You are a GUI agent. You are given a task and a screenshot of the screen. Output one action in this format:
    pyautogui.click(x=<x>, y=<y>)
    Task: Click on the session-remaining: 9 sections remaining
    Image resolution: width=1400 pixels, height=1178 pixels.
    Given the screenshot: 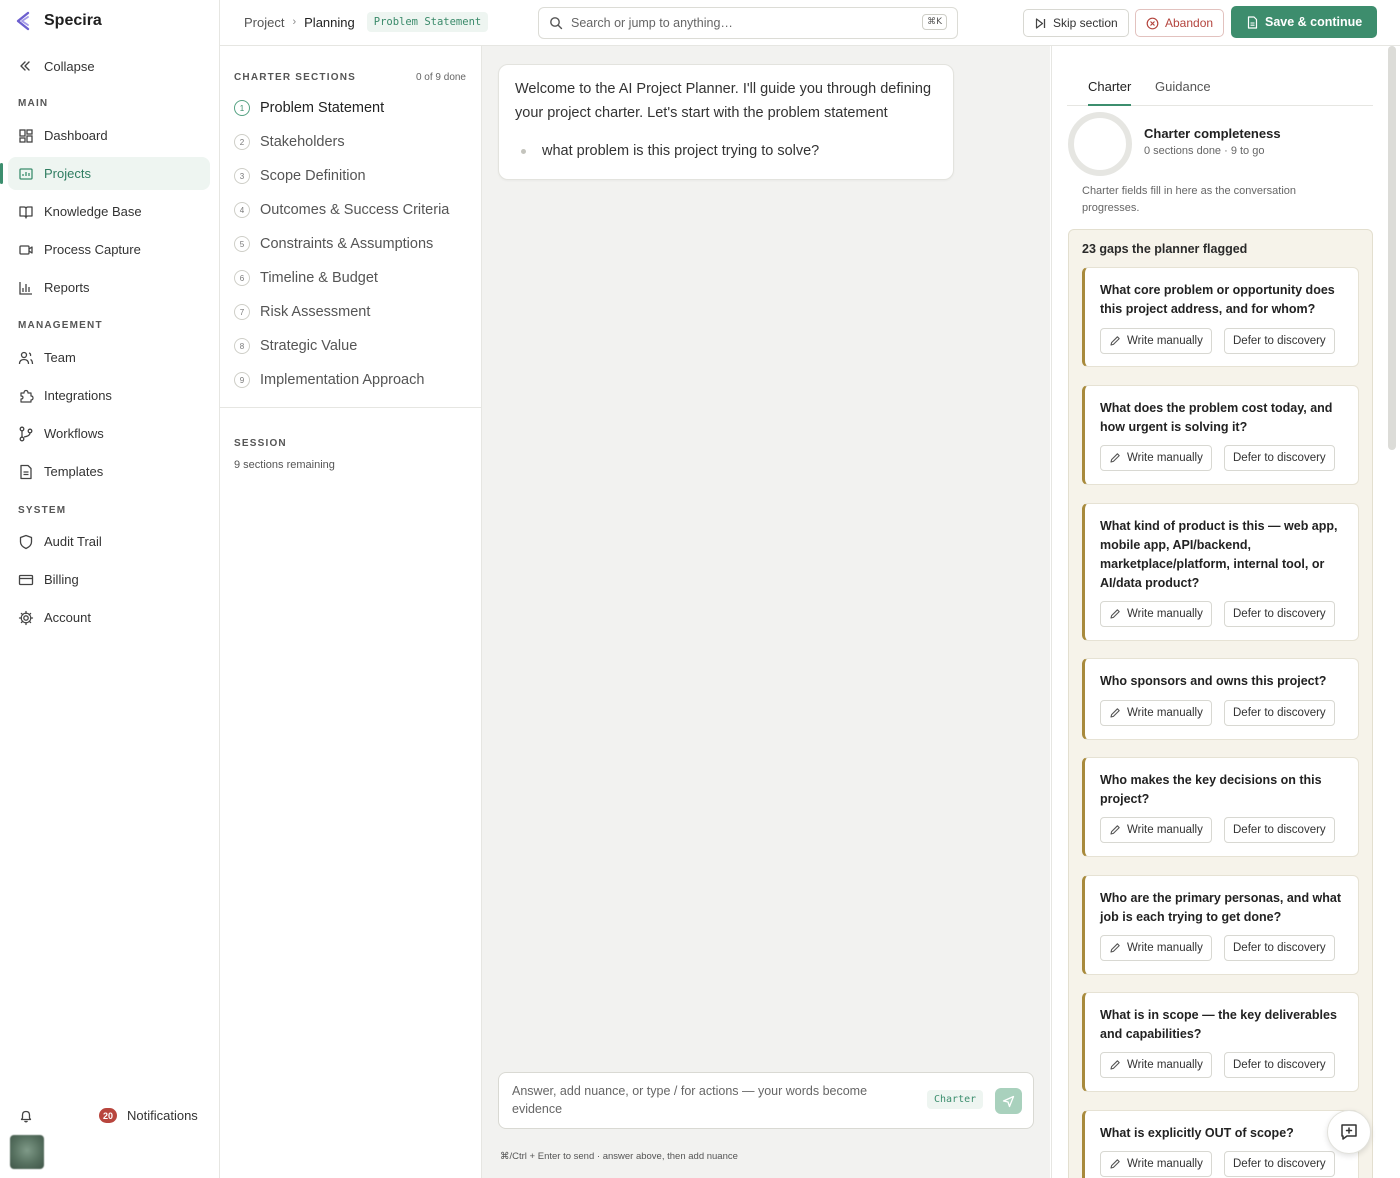 What is the action you would take?
    pyautogui.click(x=284, y=465)
    